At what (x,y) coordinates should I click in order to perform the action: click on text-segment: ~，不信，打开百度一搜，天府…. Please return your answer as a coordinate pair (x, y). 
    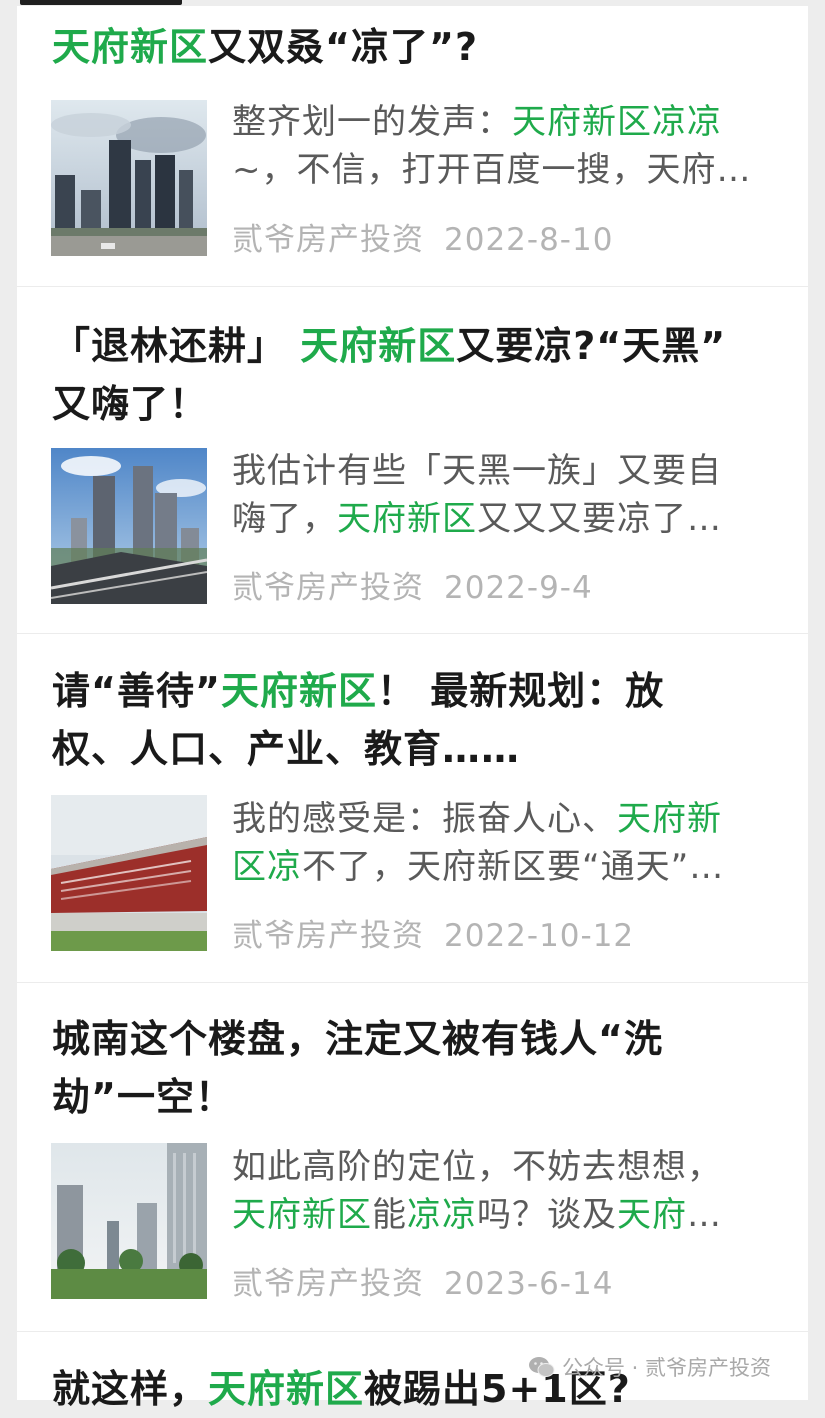
    Looking at the image, I should click on (492, 170).